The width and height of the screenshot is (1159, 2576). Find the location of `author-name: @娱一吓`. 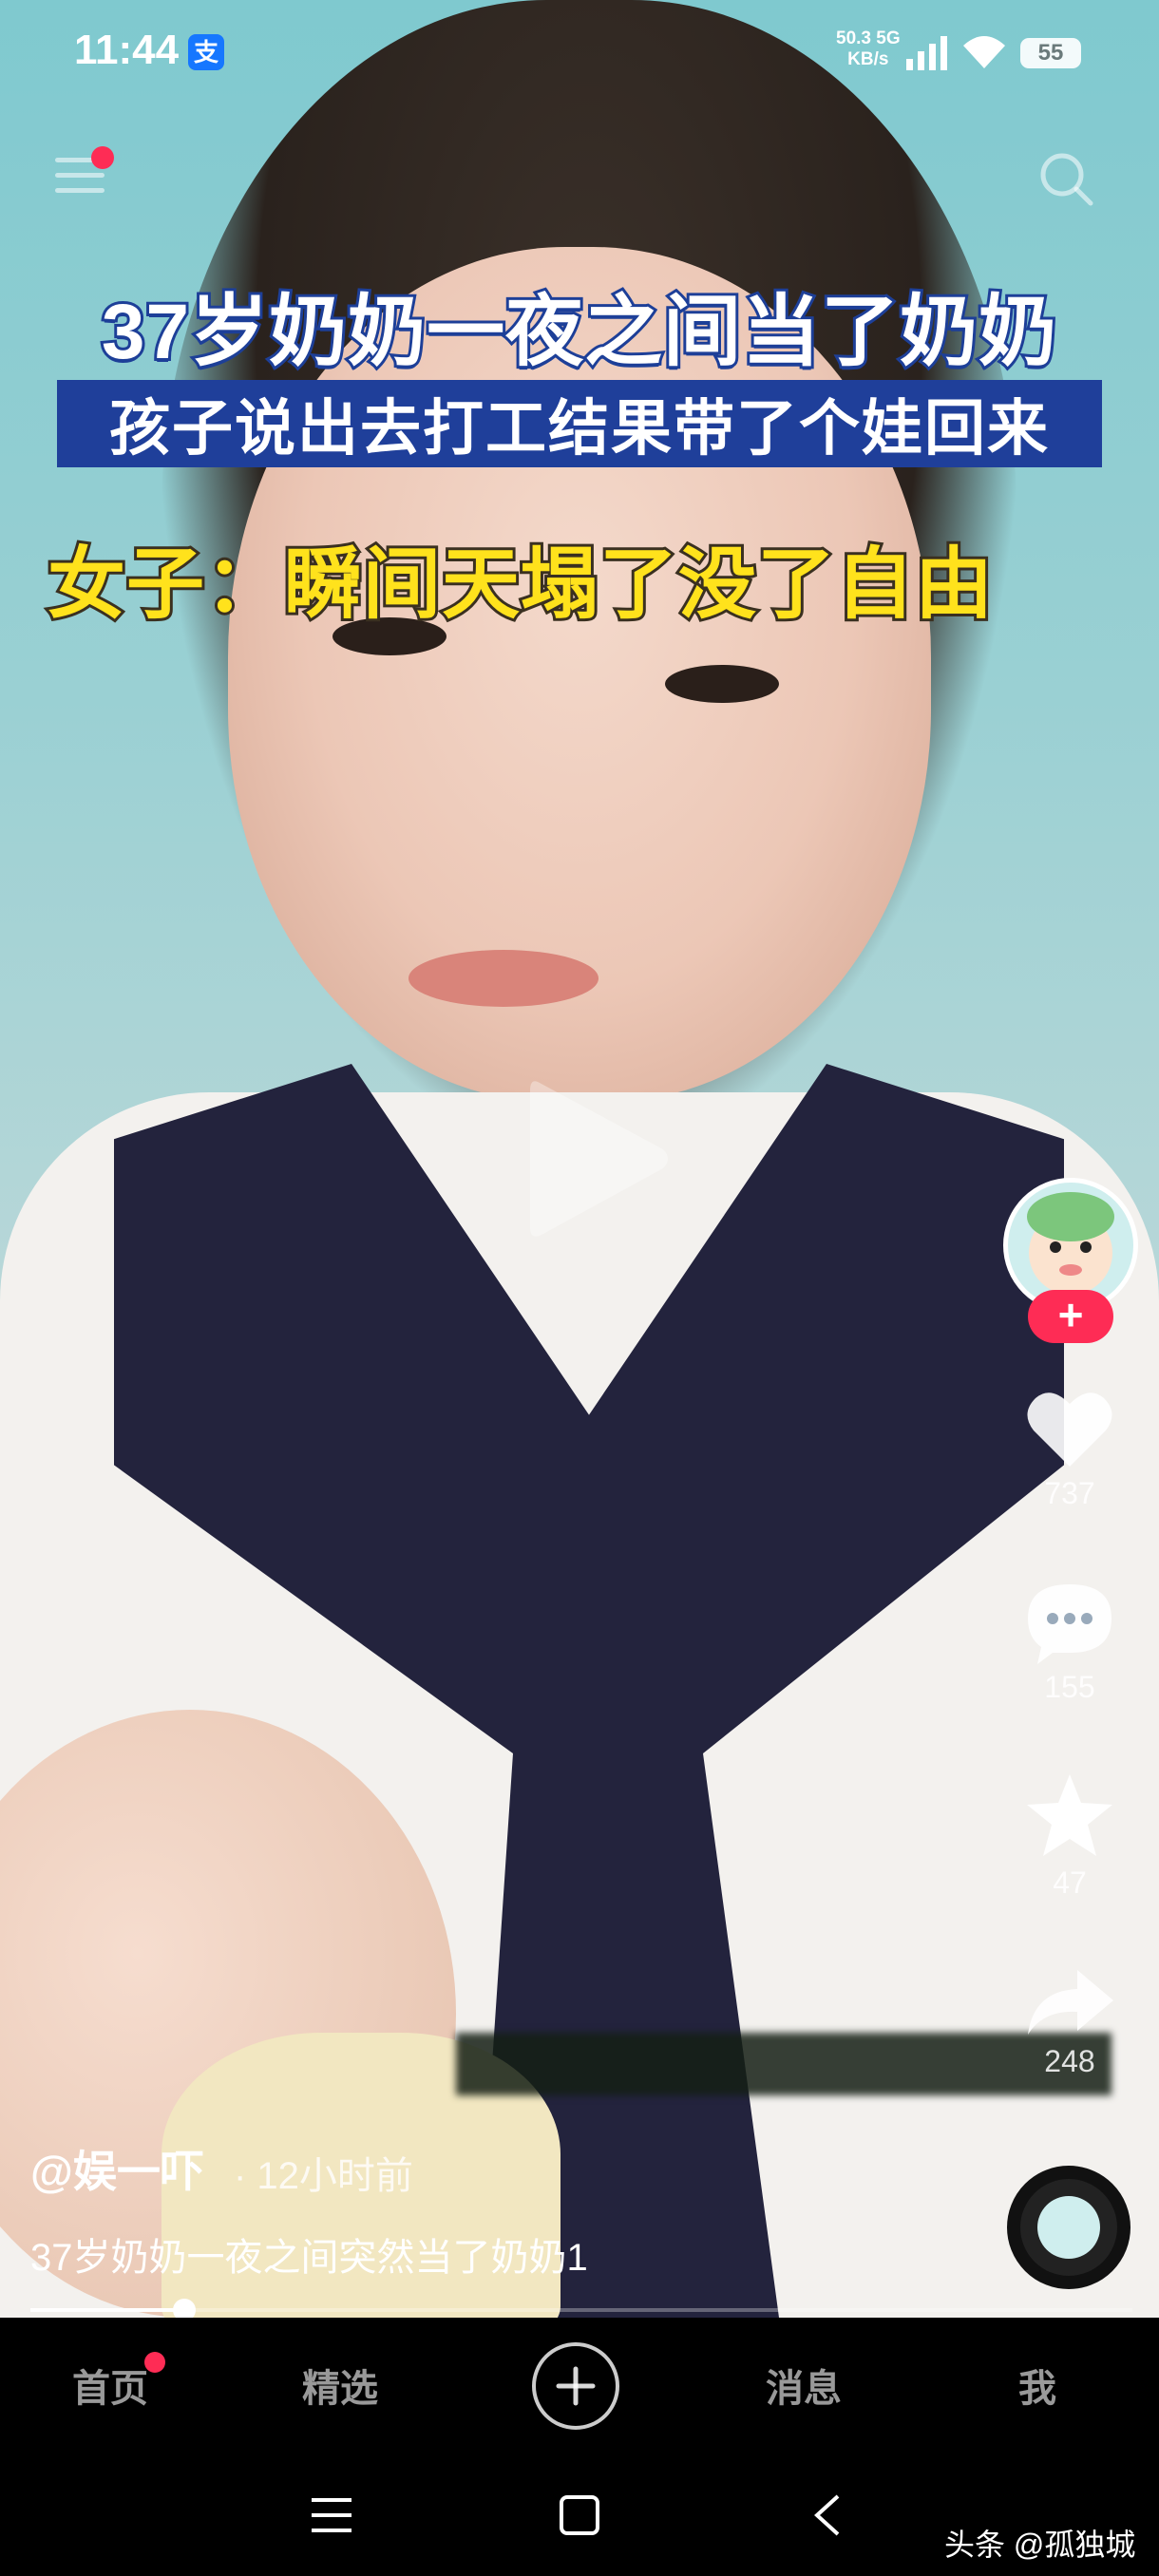

author-name: @娱一吓 is located at coordinates (117, 2168).